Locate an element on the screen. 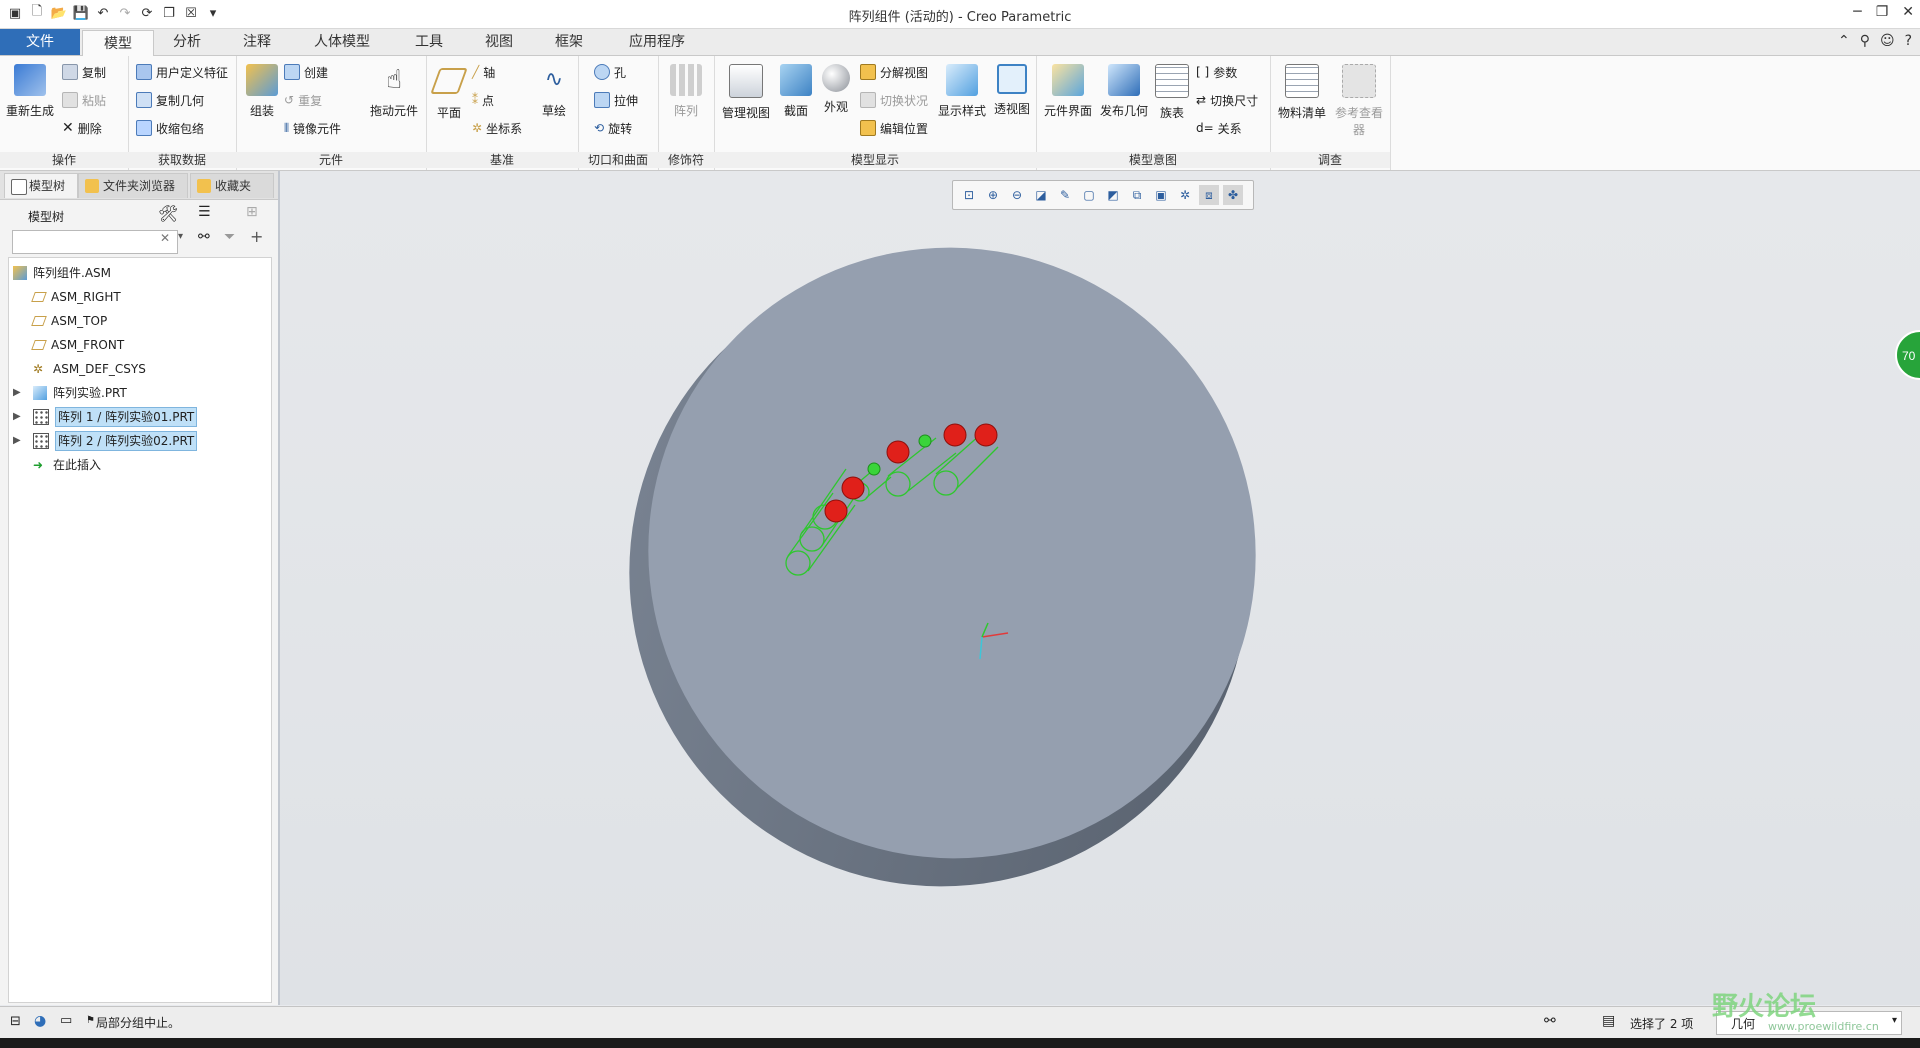 Image resolution: width=1920 pixels, height=1048 pixels. copy-button: 复制 is located at coordinates (84, 72).